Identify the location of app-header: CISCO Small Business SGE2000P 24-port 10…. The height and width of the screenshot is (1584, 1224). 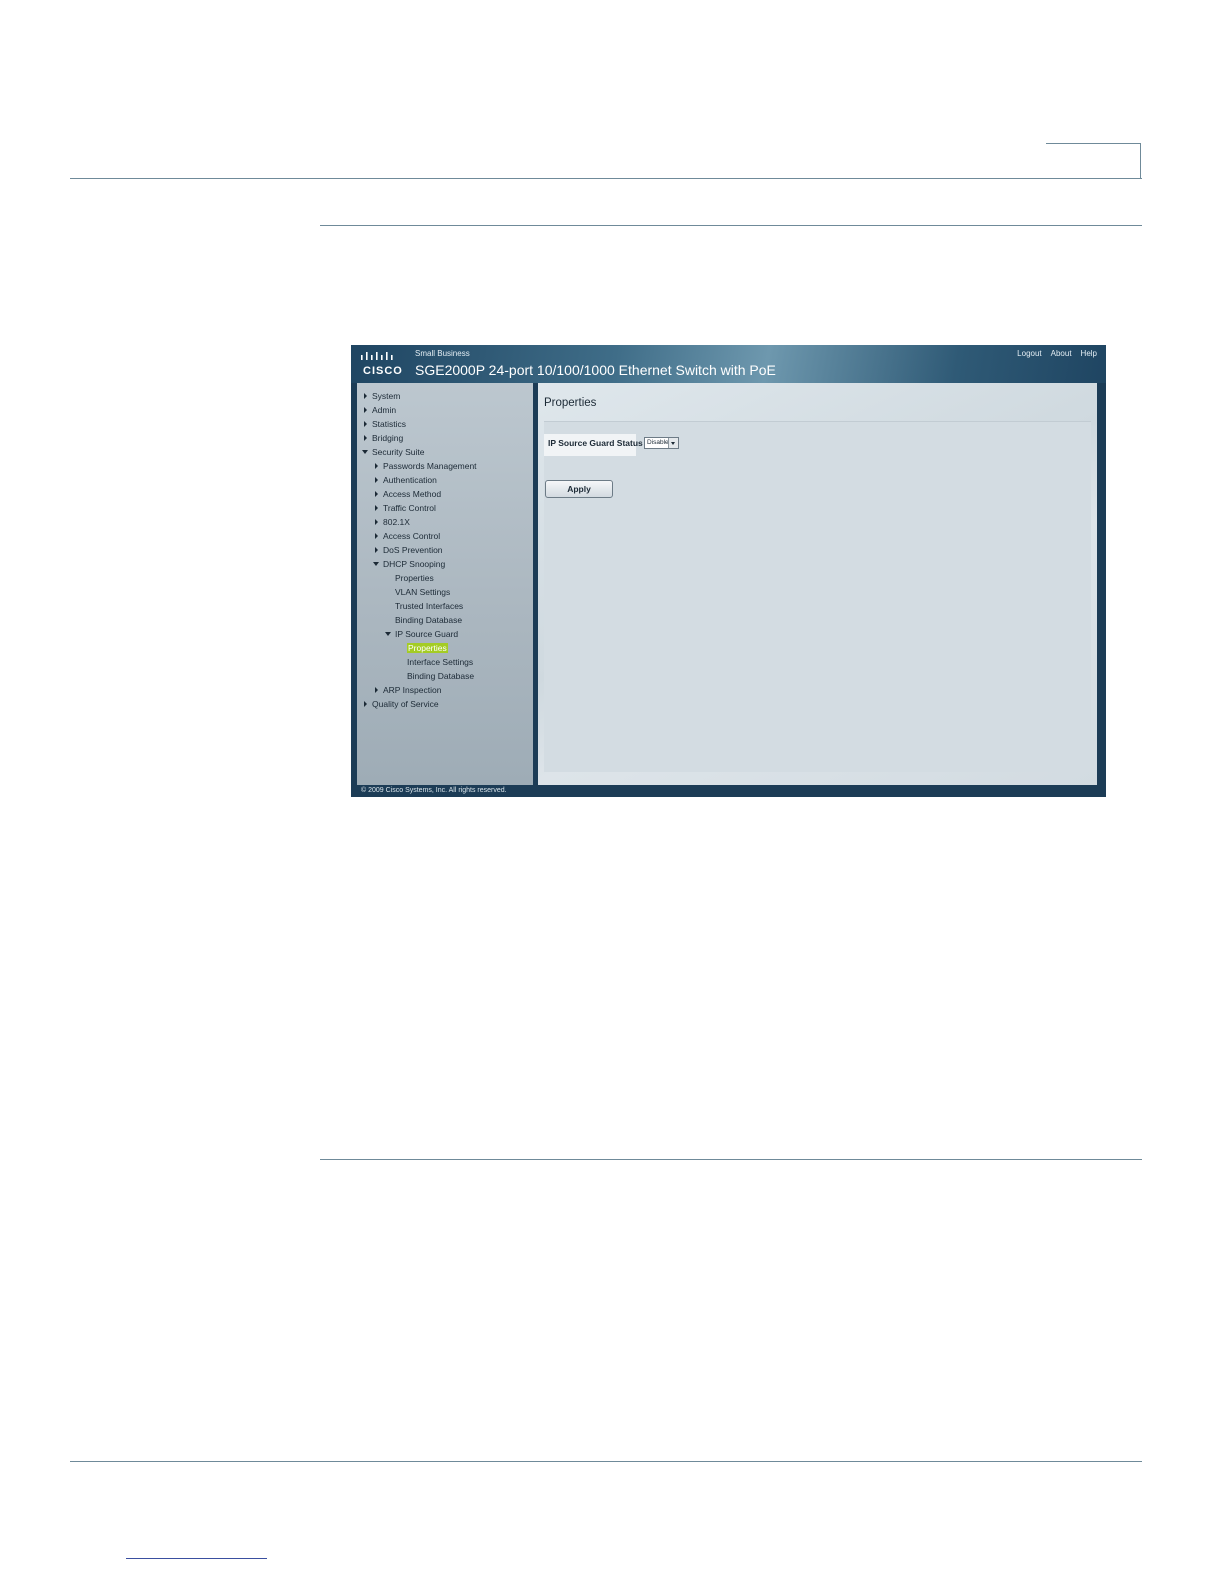
(728, 364).